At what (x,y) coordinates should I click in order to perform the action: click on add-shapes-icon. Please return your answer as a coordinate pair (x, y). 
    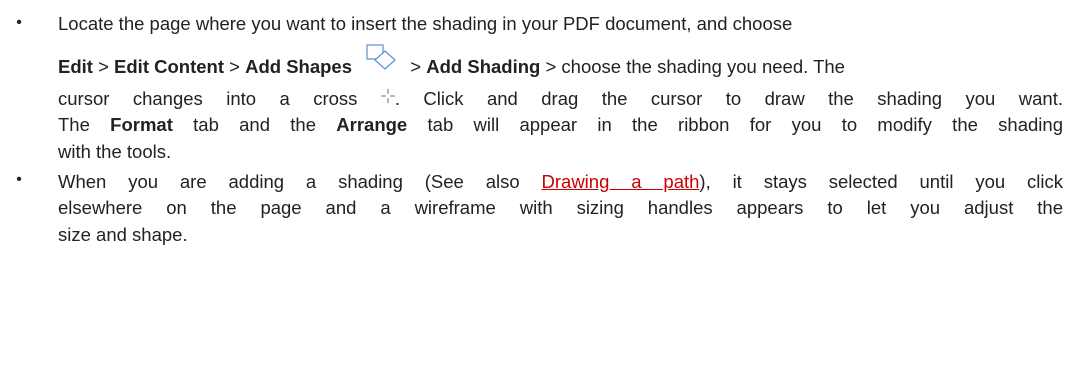
    Looking at the image, I should click on (382, 60).